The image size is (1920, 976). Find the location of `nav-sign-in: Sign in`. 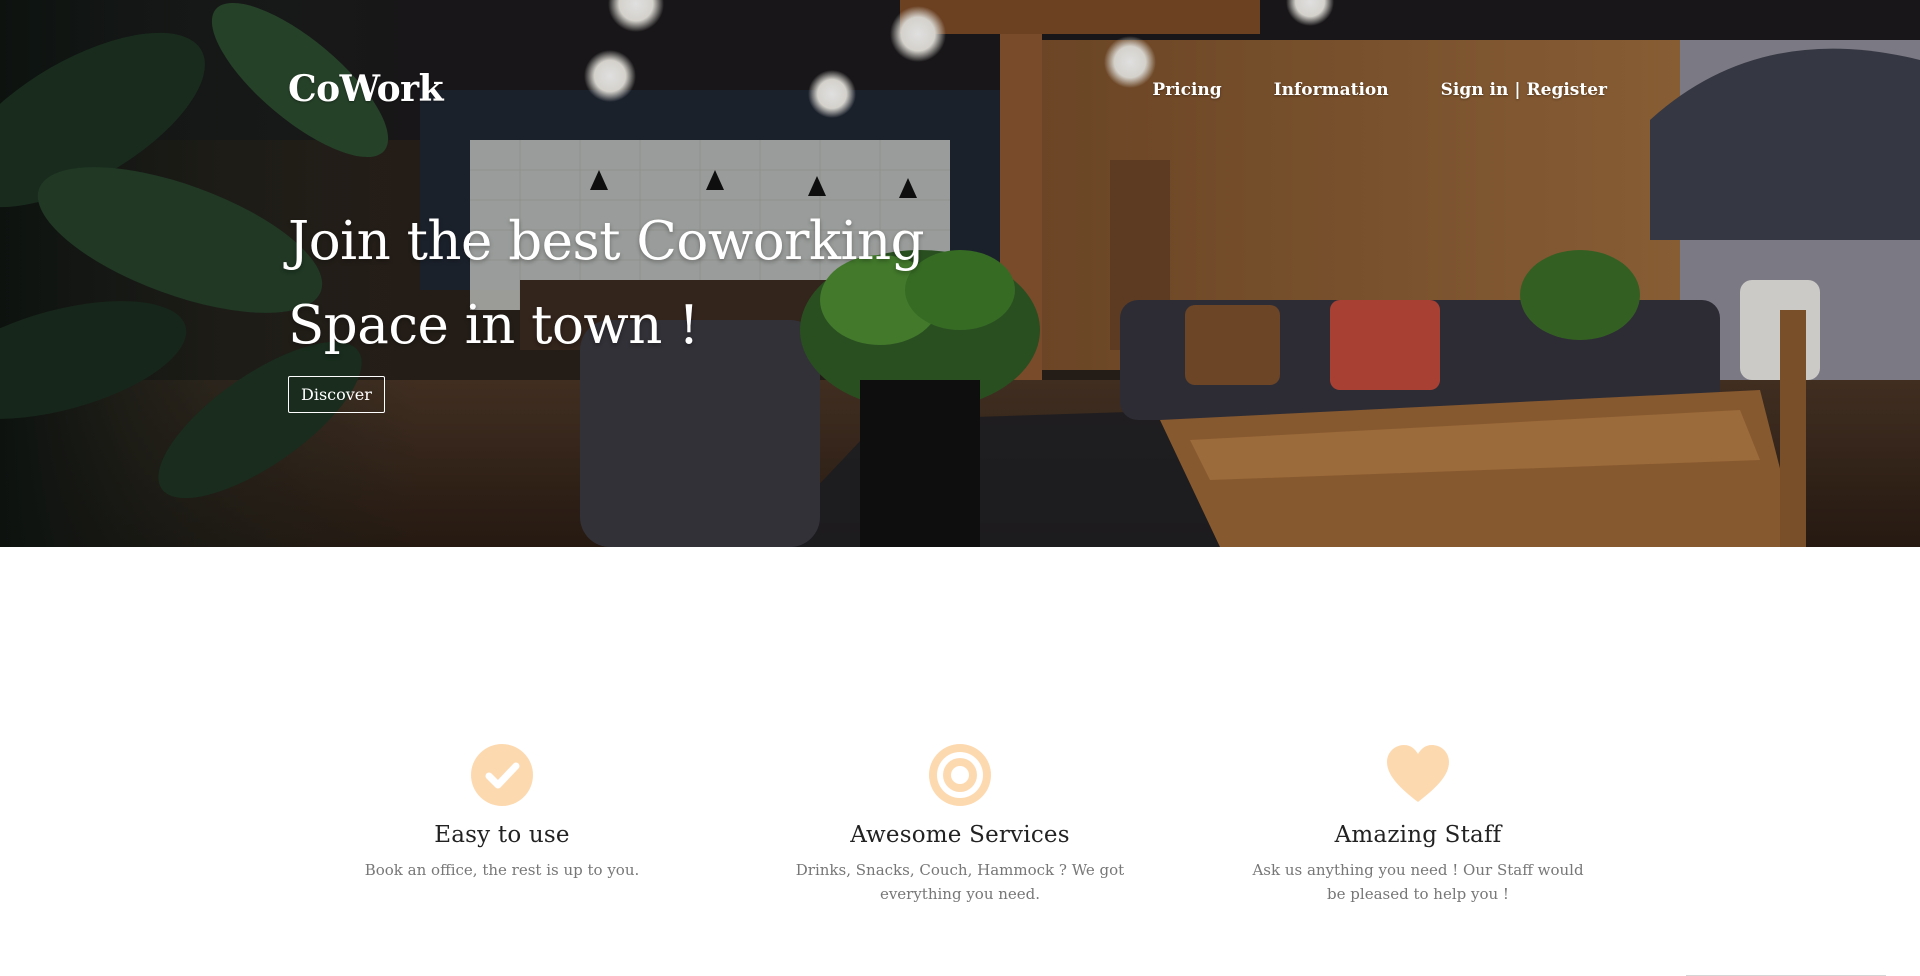

nav-sign-in: Sign in is located at coordinates (1475, 90).